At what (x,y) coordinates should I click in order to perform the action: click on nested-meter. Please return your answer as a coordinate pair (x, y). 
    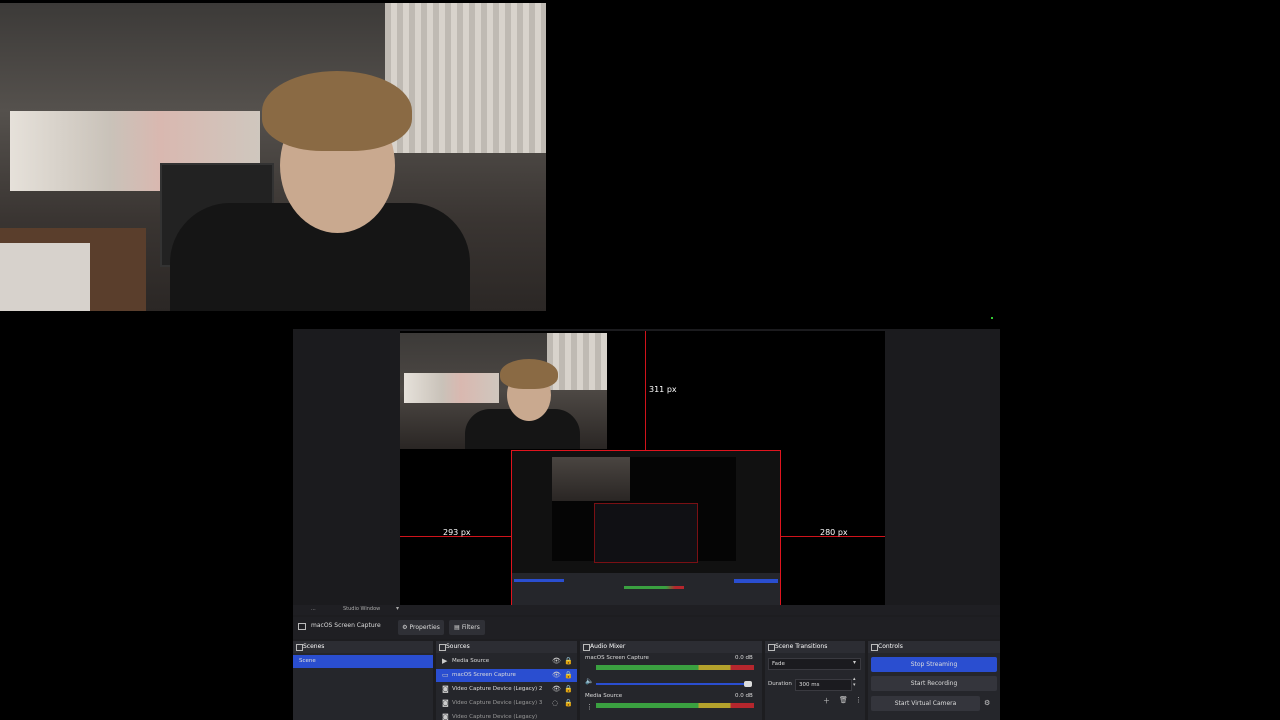
    Looking at the image, I should click on (654, 587).